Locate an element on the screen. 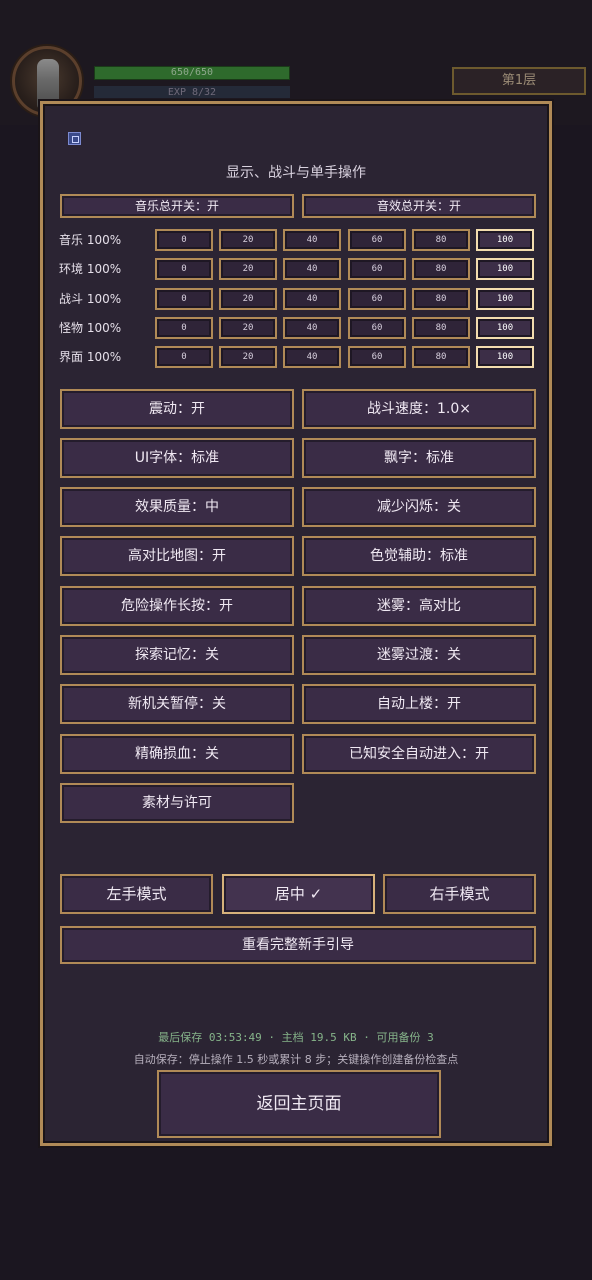 Image resolution: width=592 pixels, height=1280 pixels. music-master-toggle: 音乐总开关：开 is located at coordinates (177, 206).